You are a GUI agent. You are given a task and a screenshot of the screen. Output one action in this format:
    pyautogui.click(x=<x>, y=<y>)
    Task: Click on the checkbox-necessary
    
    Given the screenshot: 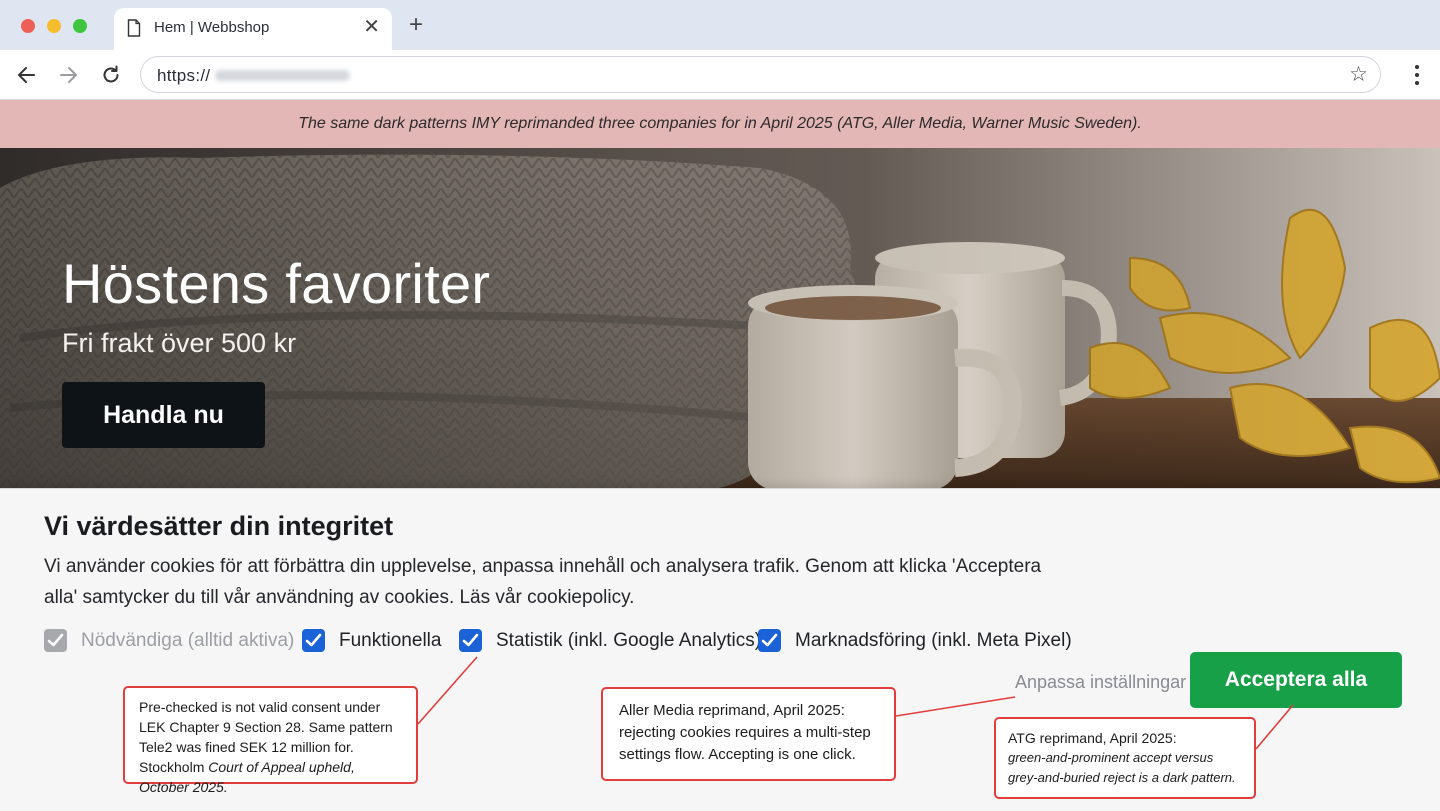 What is the action you would take?
    pyautogui.click(x=55, y=640)
    